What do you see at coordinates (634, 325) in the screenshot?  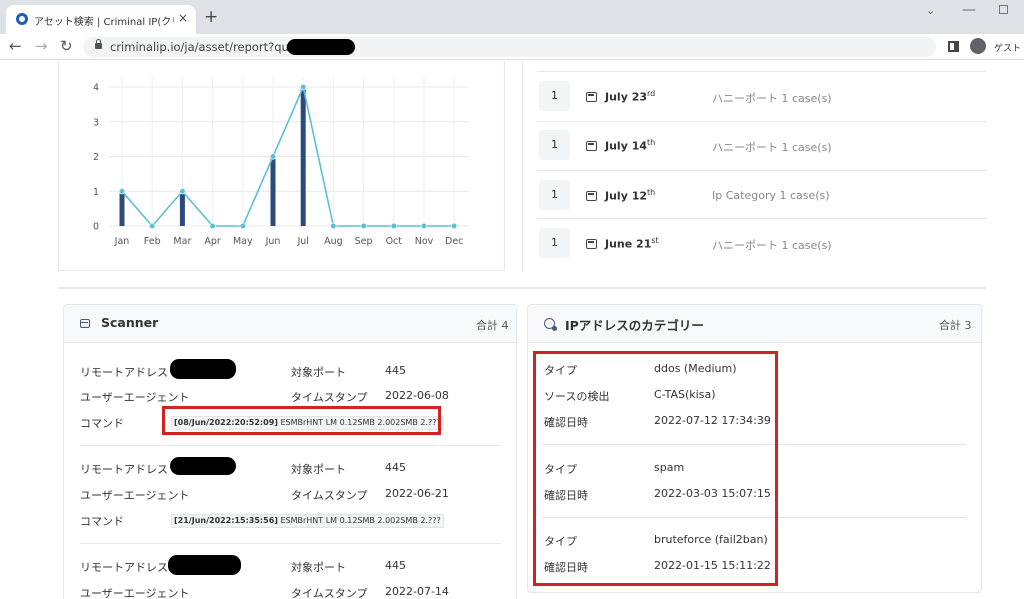 I see `ip-category-title: IPアドレスのカテゴリー` at bounding box center [634, 325].